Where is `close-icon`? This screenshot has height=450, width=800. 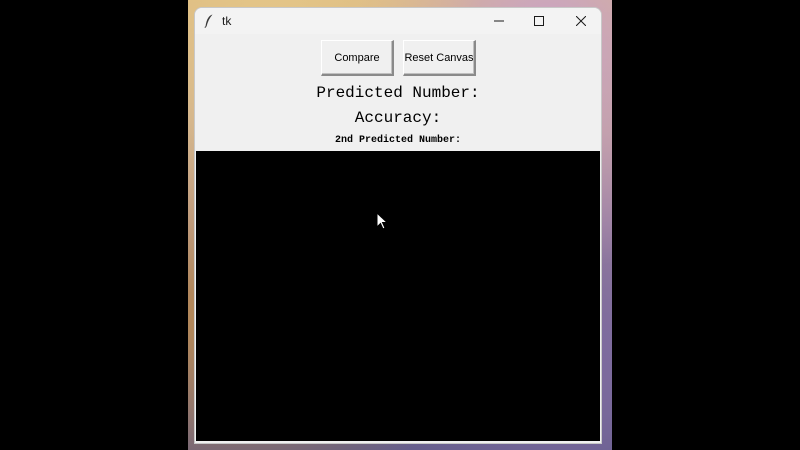 close-icon is located at coordinates (581, 21).